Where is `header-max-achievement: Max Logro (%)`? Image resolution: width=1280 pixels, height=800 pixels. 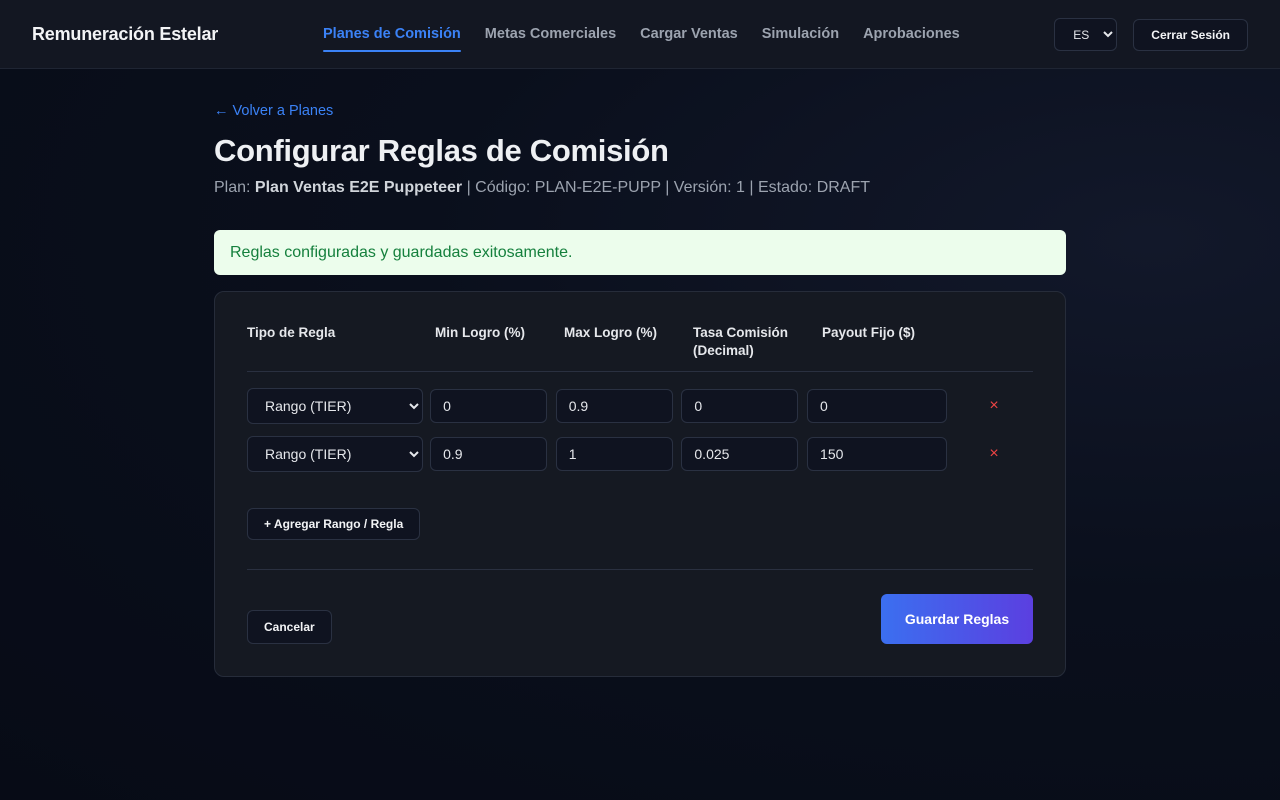
header-max-achievement: Max Logro (%) is located at coordinates (610, 332).